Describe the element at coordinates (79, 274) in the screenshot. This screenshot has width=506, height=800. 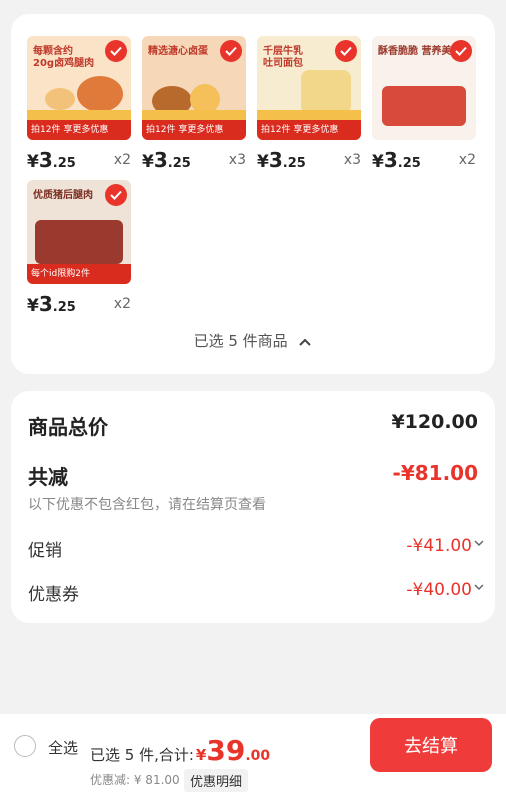
I see `product-image-banner: 每个id限购2件` at that location.